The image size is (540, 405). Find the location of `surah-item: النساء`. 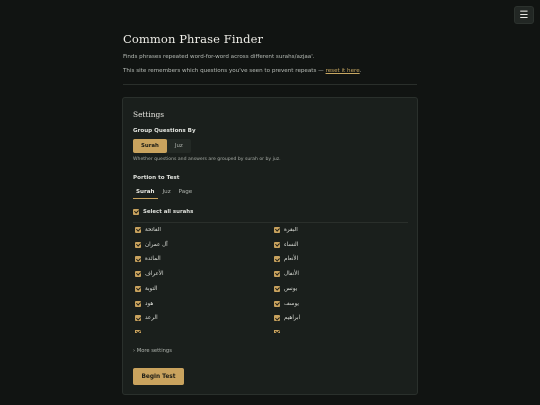

surah-item: النساء is located at coordinates (286, 244).